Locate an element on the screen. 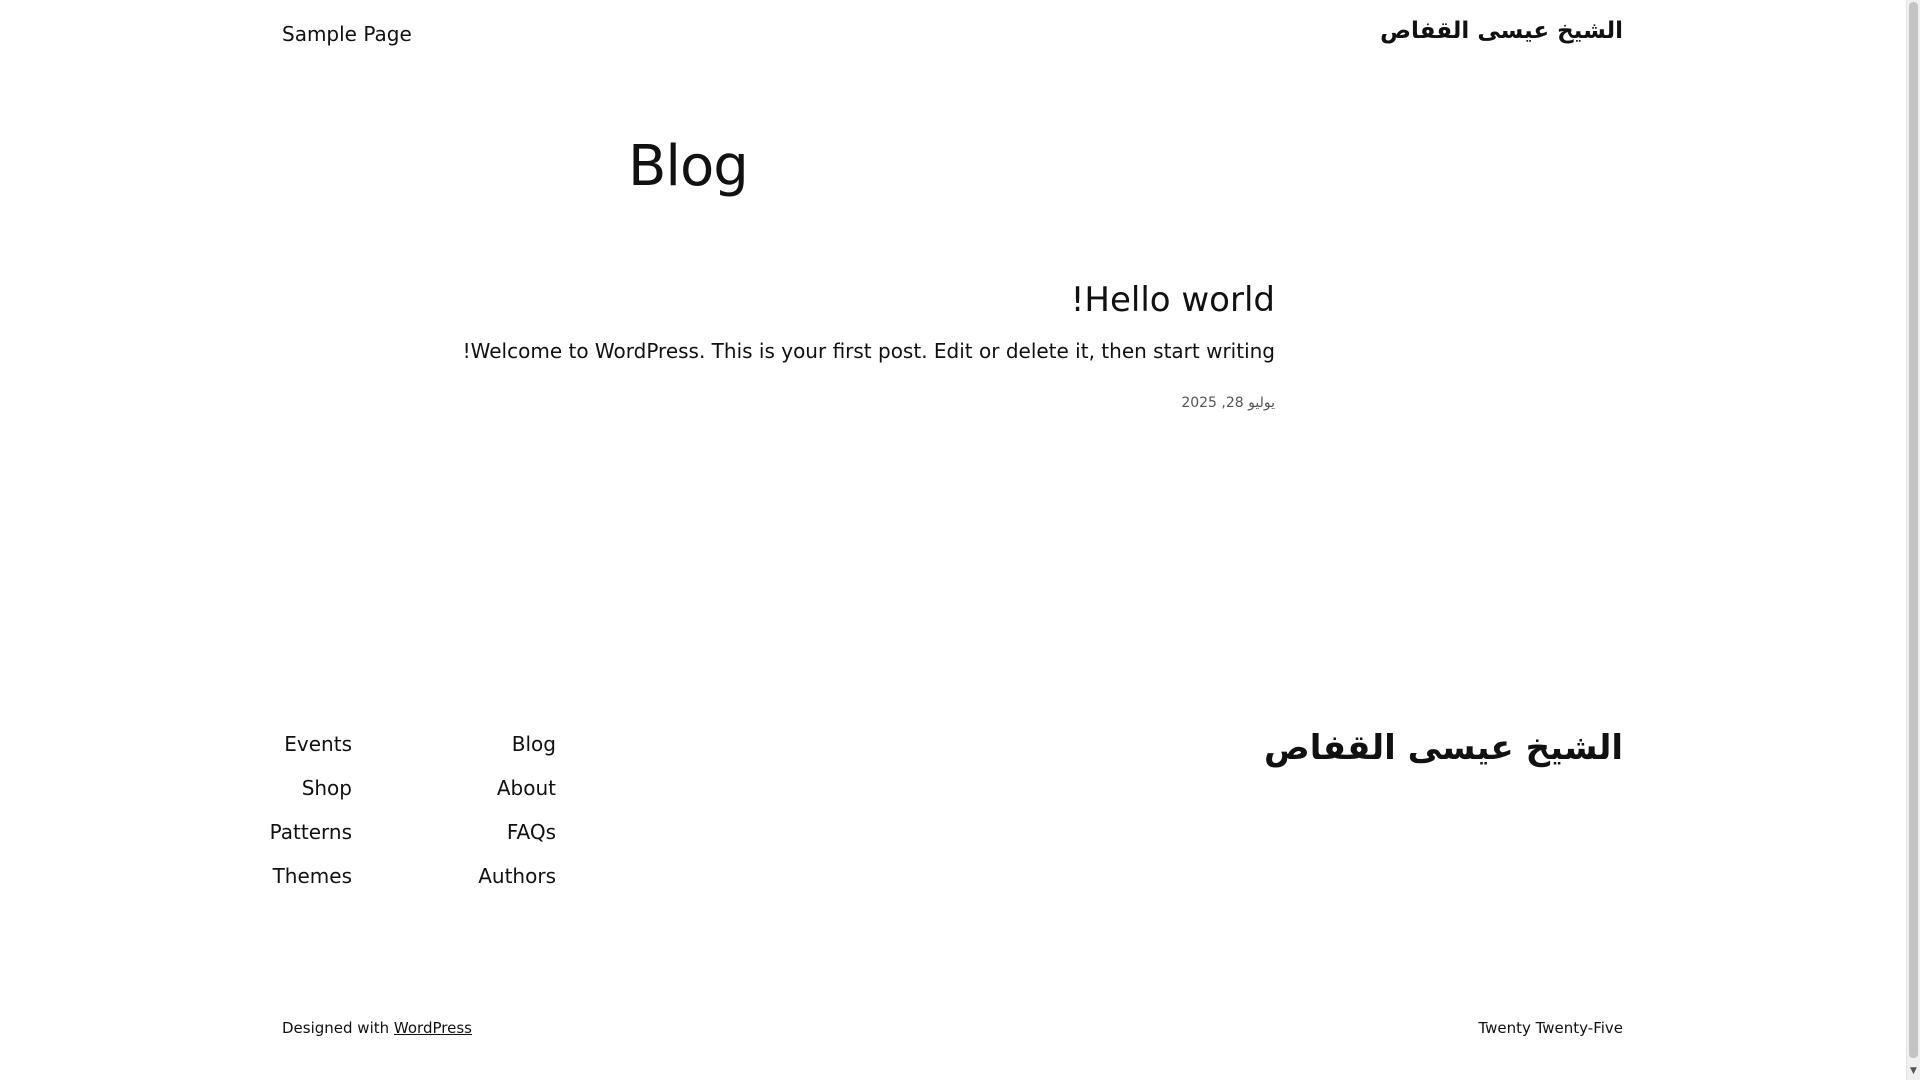 This screenshot has width=1920, height=1080. wordpress-link: WordPress is located at coordinates (433, 1028).